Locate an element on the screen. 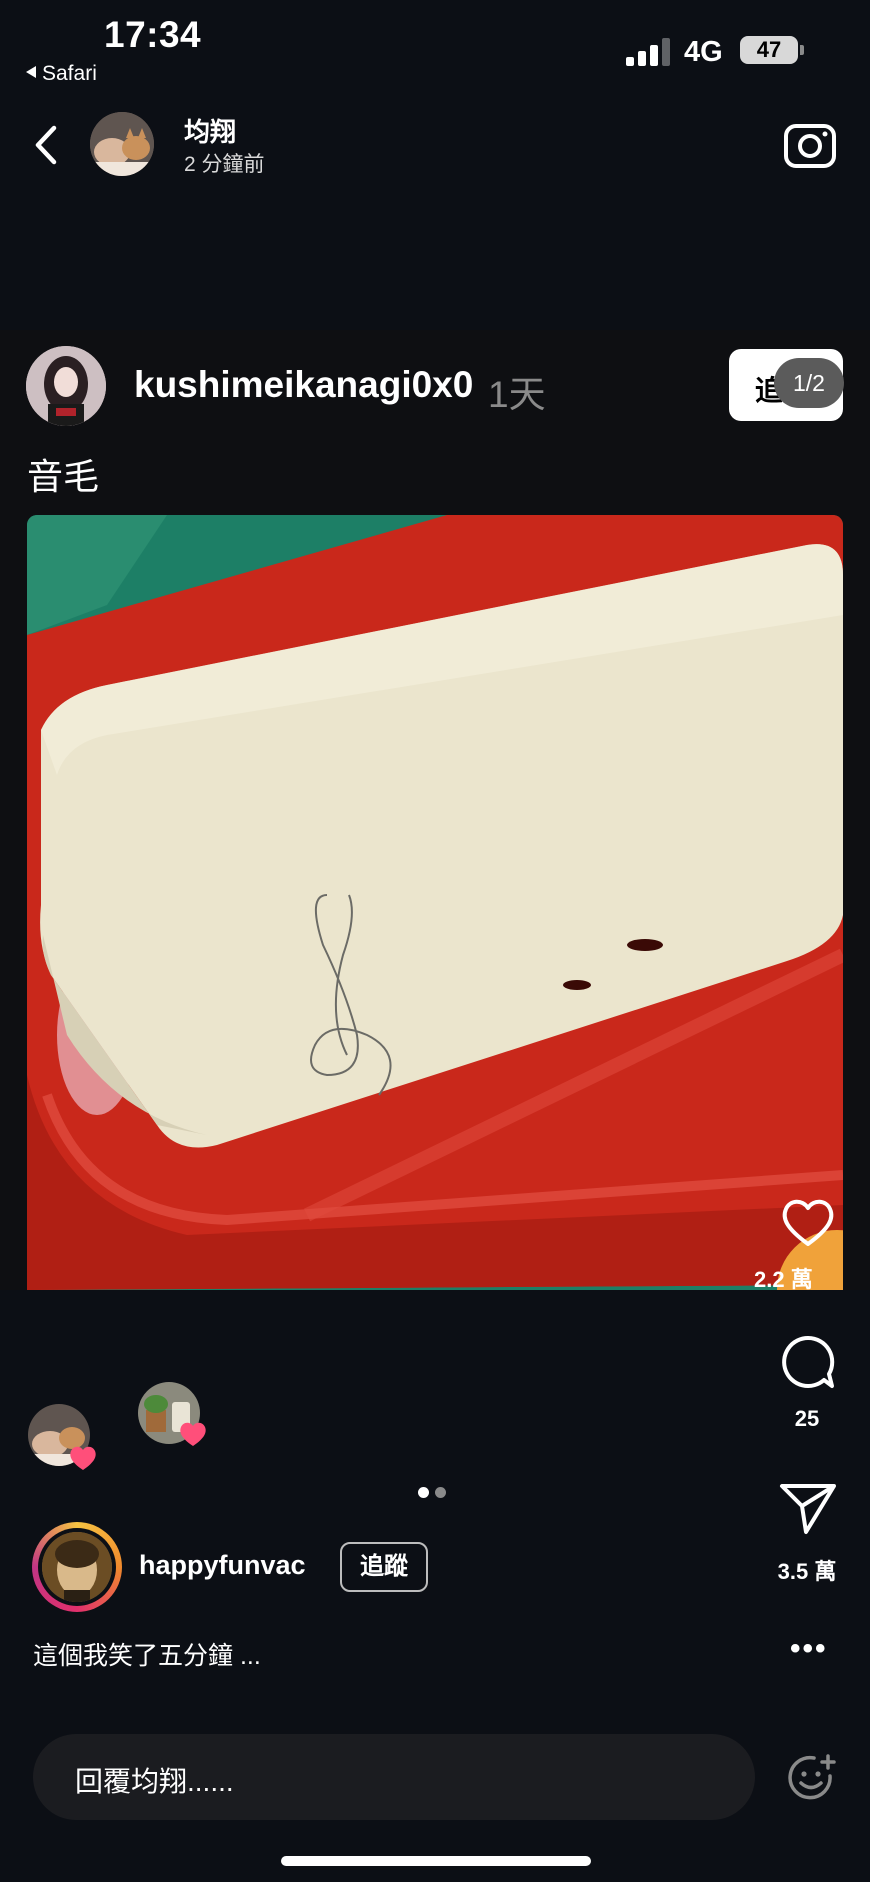 This screenshot has height=1882, width=870. heart-icon is located at coordinates (808, 1222).